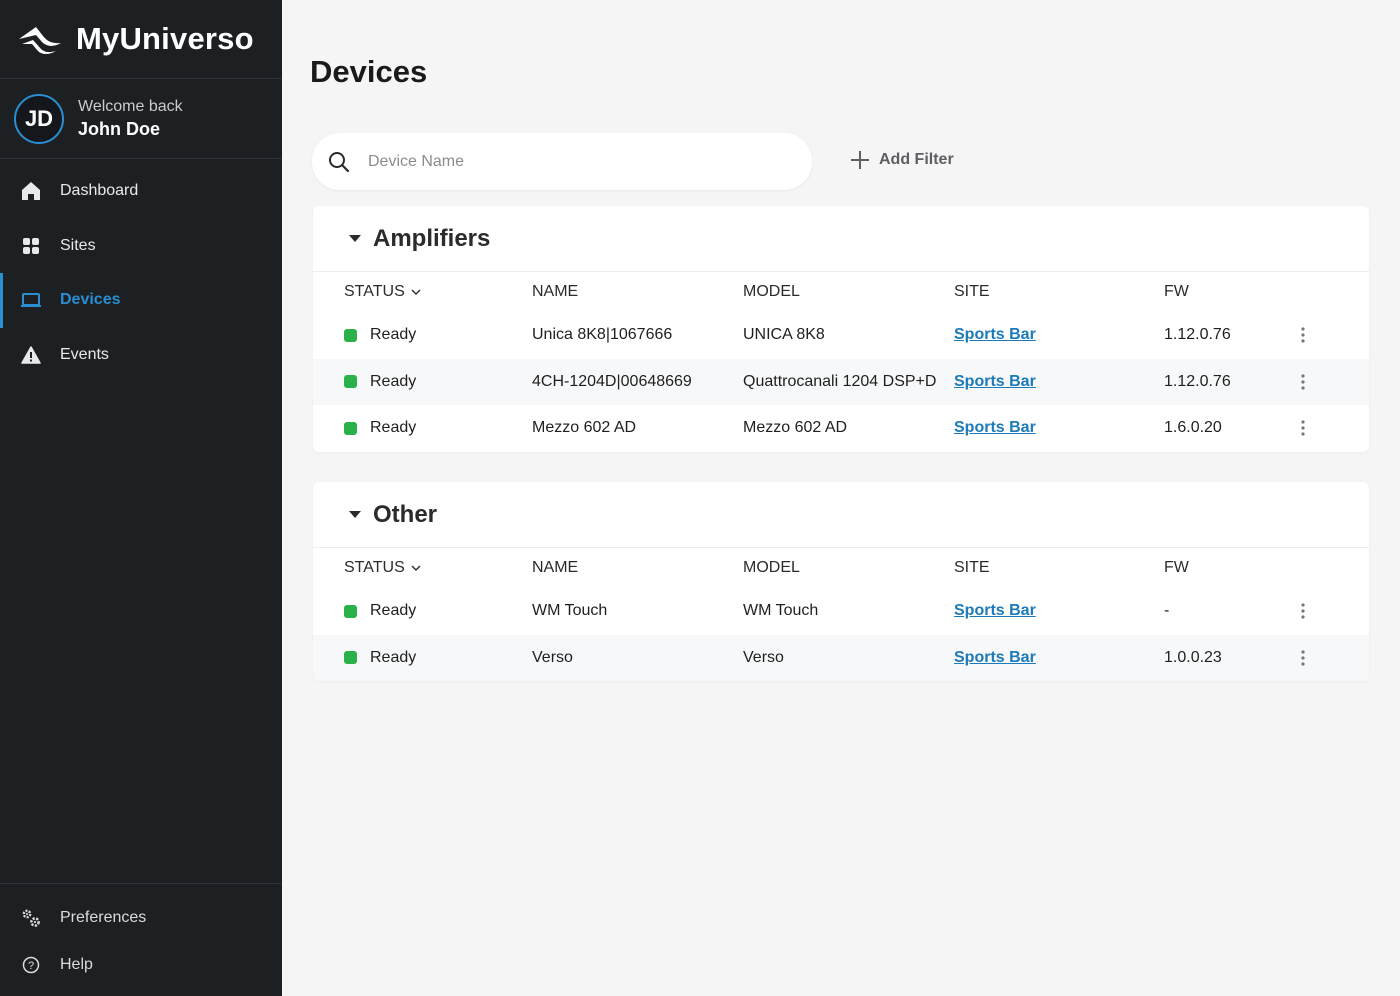  What do you see at coordinates (119, 128) in the screenshot?
I see `user-name: John Doe` at bounding box center [119, 128].